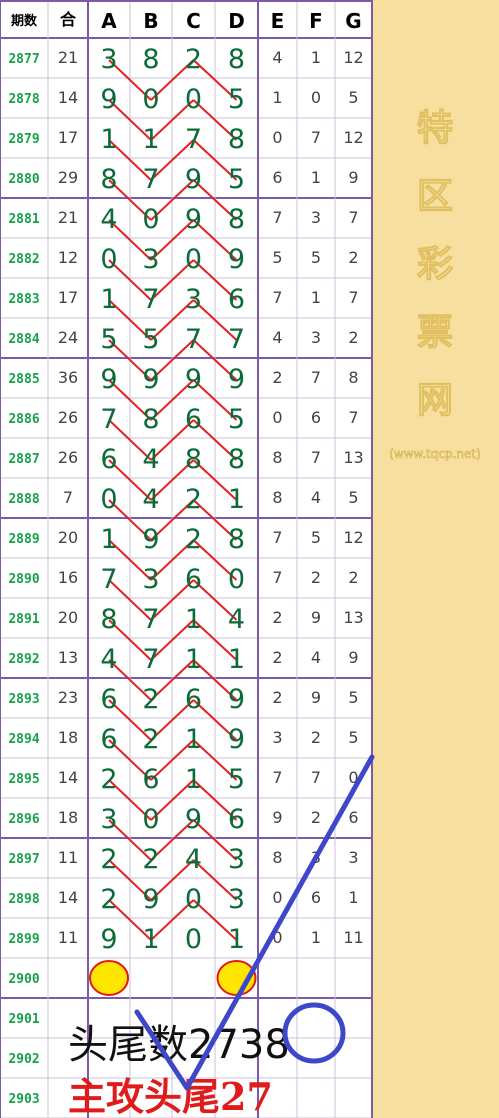  Describe the element at coordinates (277, 537) in the screenshot. I see `value-E: 7` at that location.